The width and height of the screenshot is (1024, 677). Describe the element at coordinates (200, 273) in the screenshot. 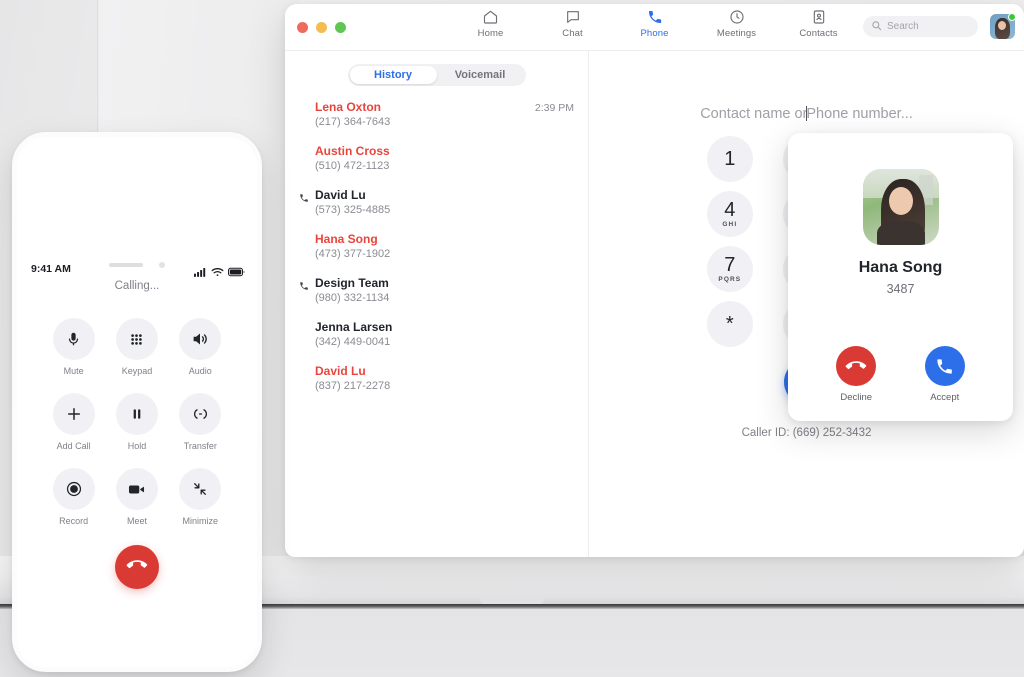

I see `signal-icon` at that location.